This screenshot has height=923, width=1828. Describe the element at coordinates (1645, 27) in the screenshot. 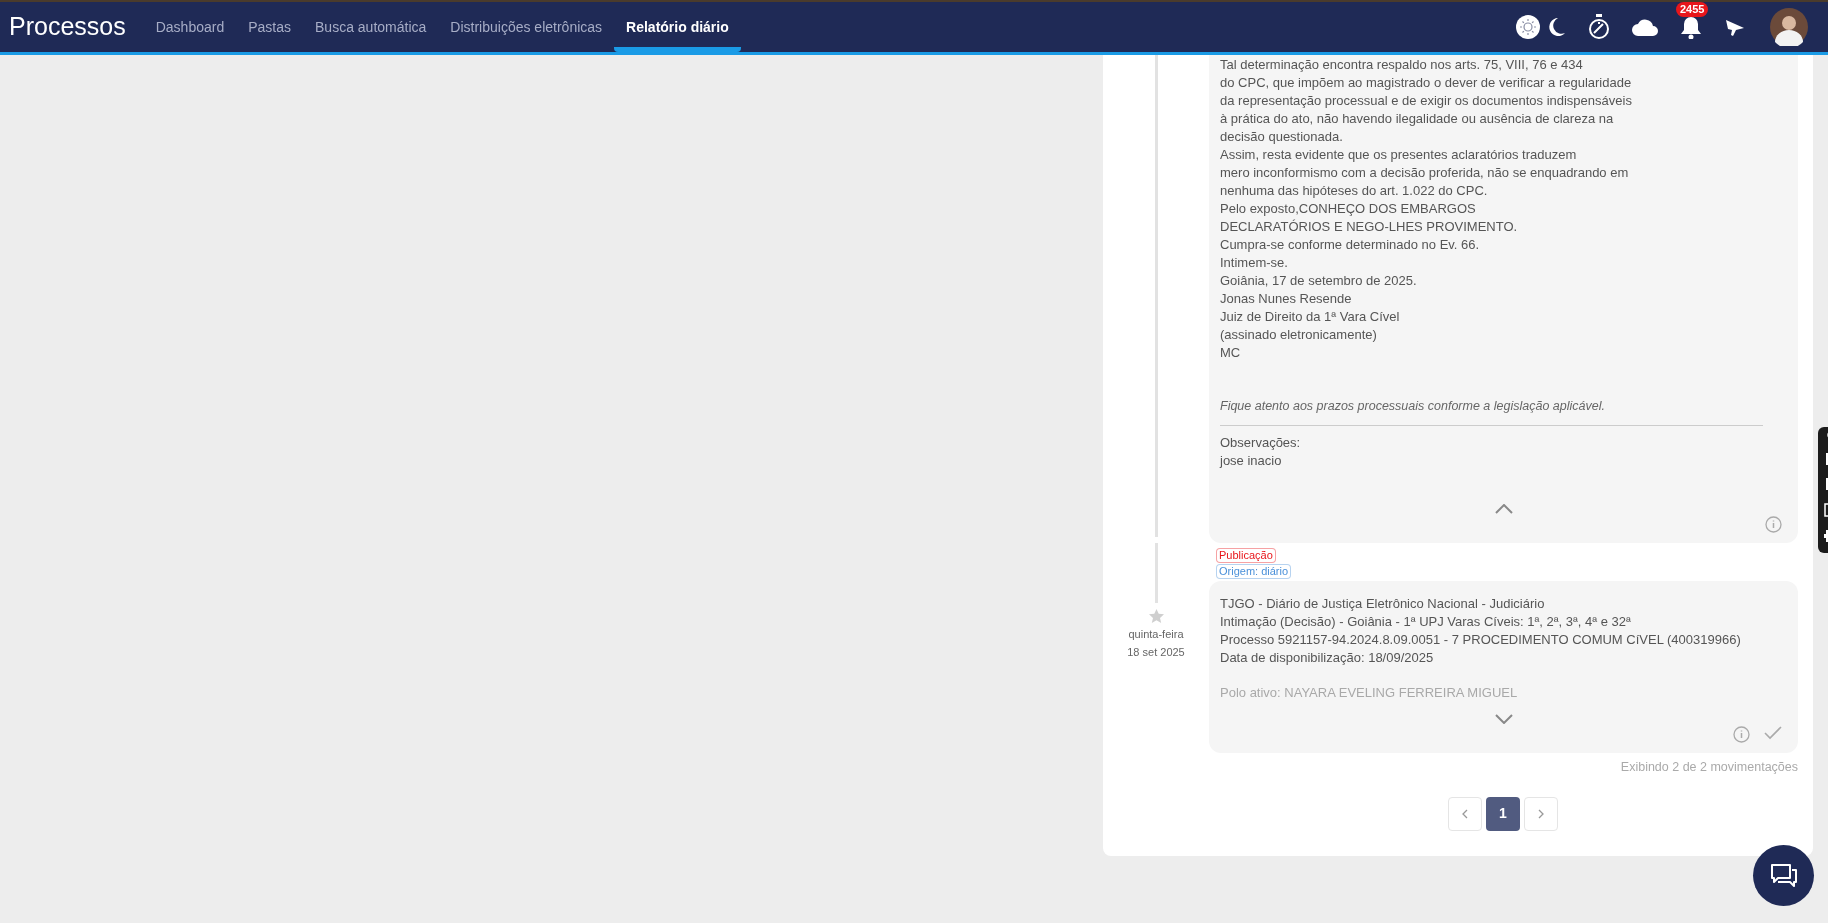

I see `cloud-icon` at that location.